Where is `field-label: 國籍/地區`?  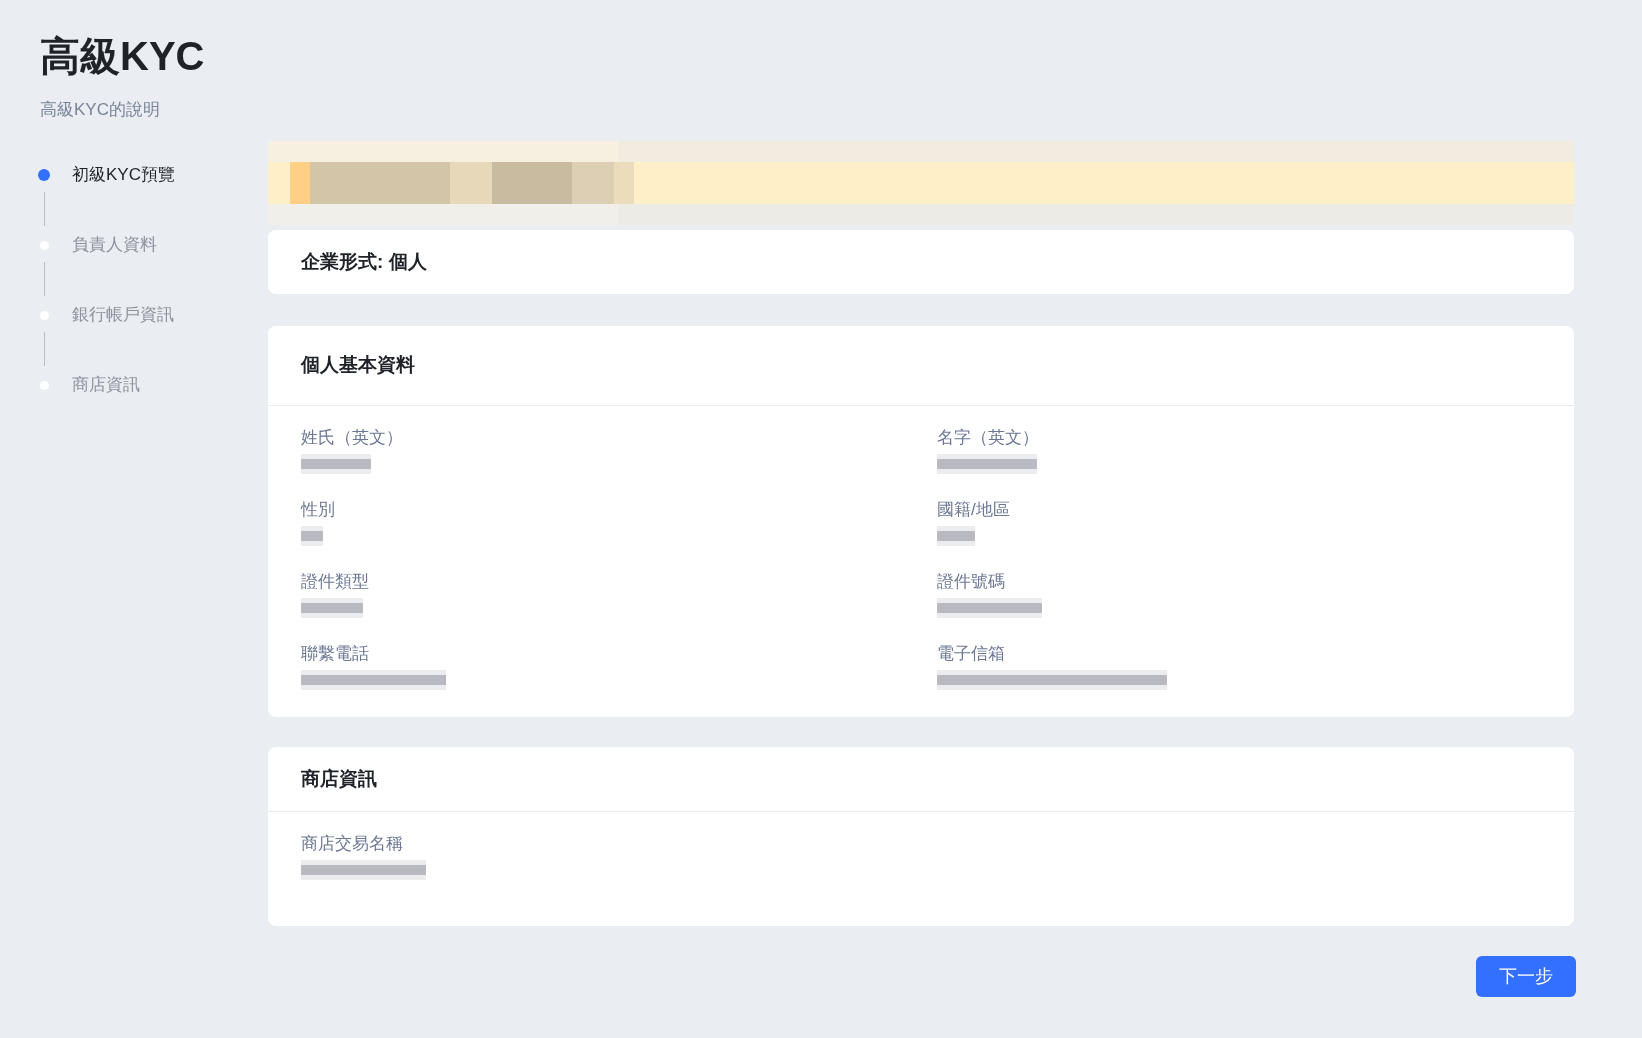 field-label: 國籍/地區 is located at coordinates (973, 510).